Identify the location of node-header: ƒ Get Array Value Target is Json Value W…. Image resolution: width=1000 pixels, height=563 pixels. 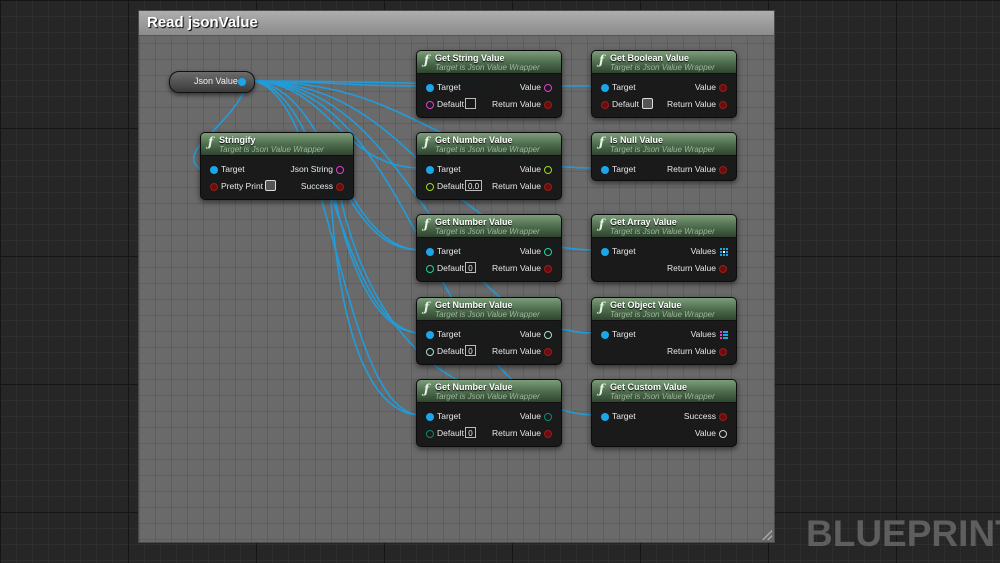
(664, 226).